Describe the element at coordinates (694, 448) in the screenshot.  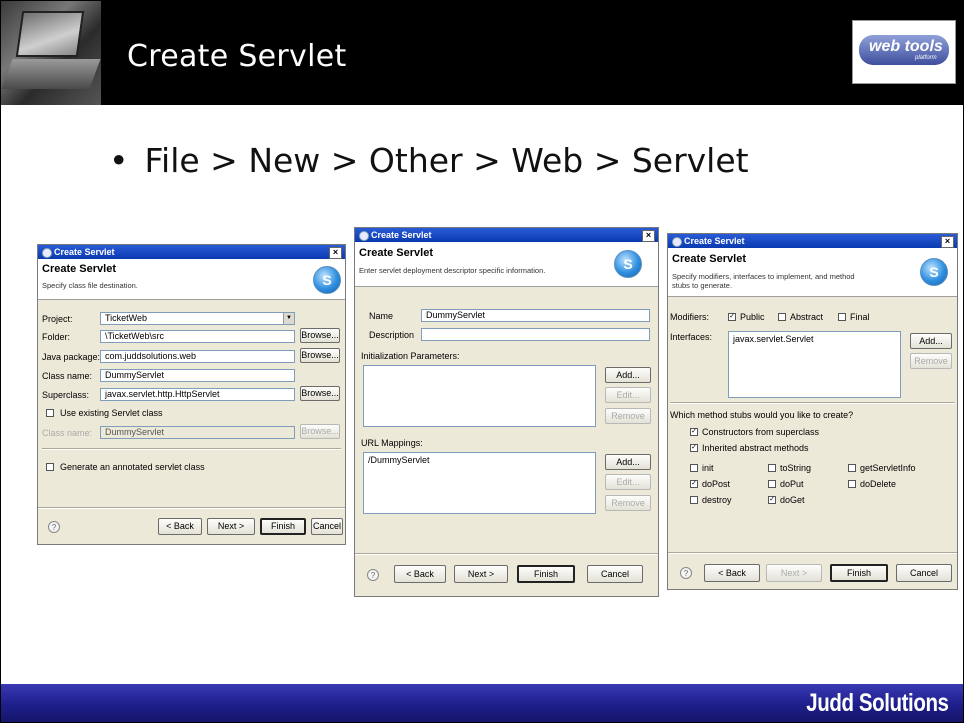
I see `inherited-checkbox: ✓` at that location.